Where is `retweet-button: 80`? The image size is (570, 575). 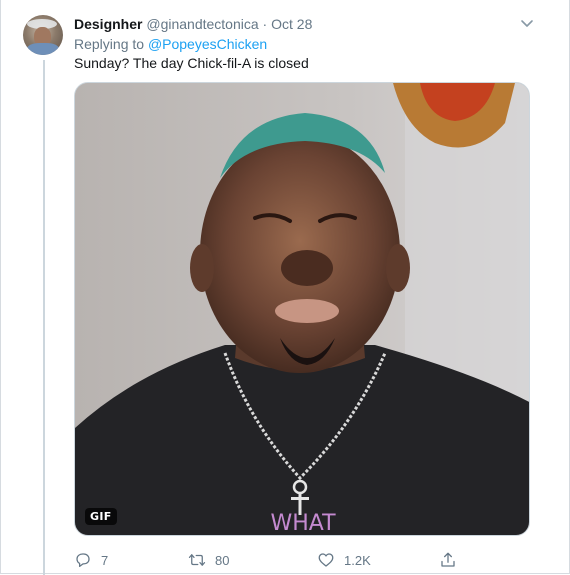
retweet-button: 80 is located at coordinates (208, 560).